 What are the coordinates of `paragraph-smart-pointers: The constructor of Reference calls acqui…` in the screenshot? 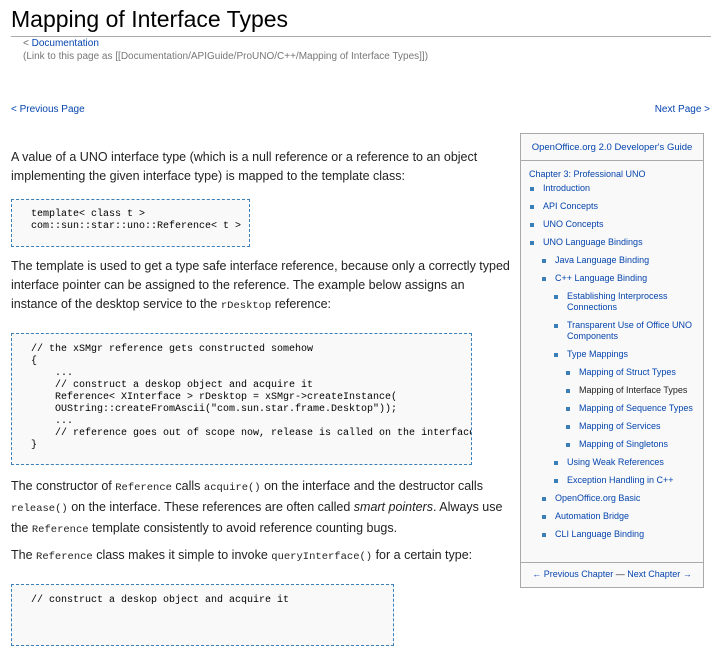 It's located at (261, 508).